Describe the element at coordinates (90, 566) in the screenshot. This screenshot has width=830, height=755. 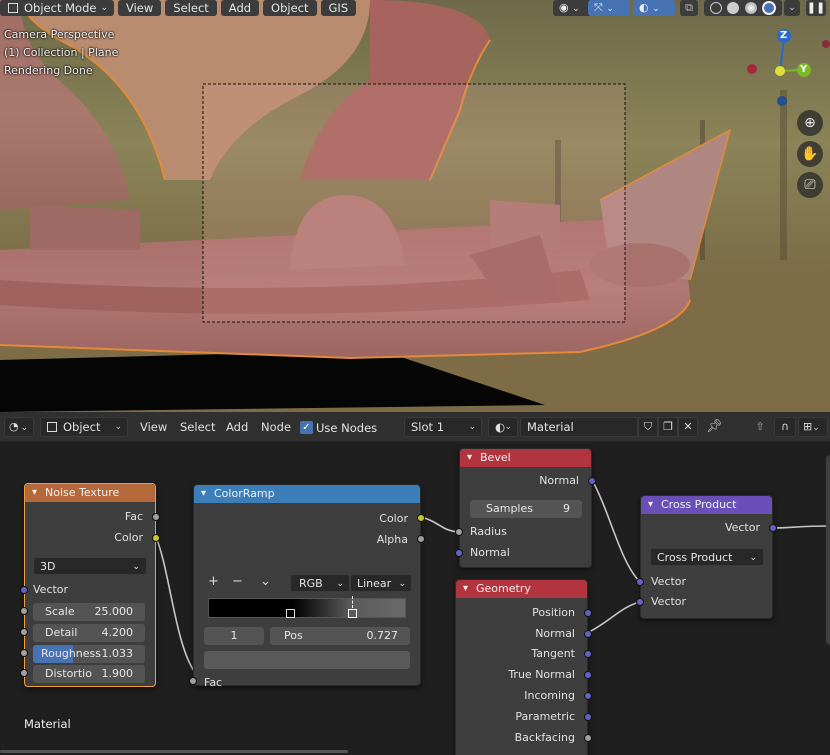
I see `dimensions-dropdown: 3D ⌄` at that location.